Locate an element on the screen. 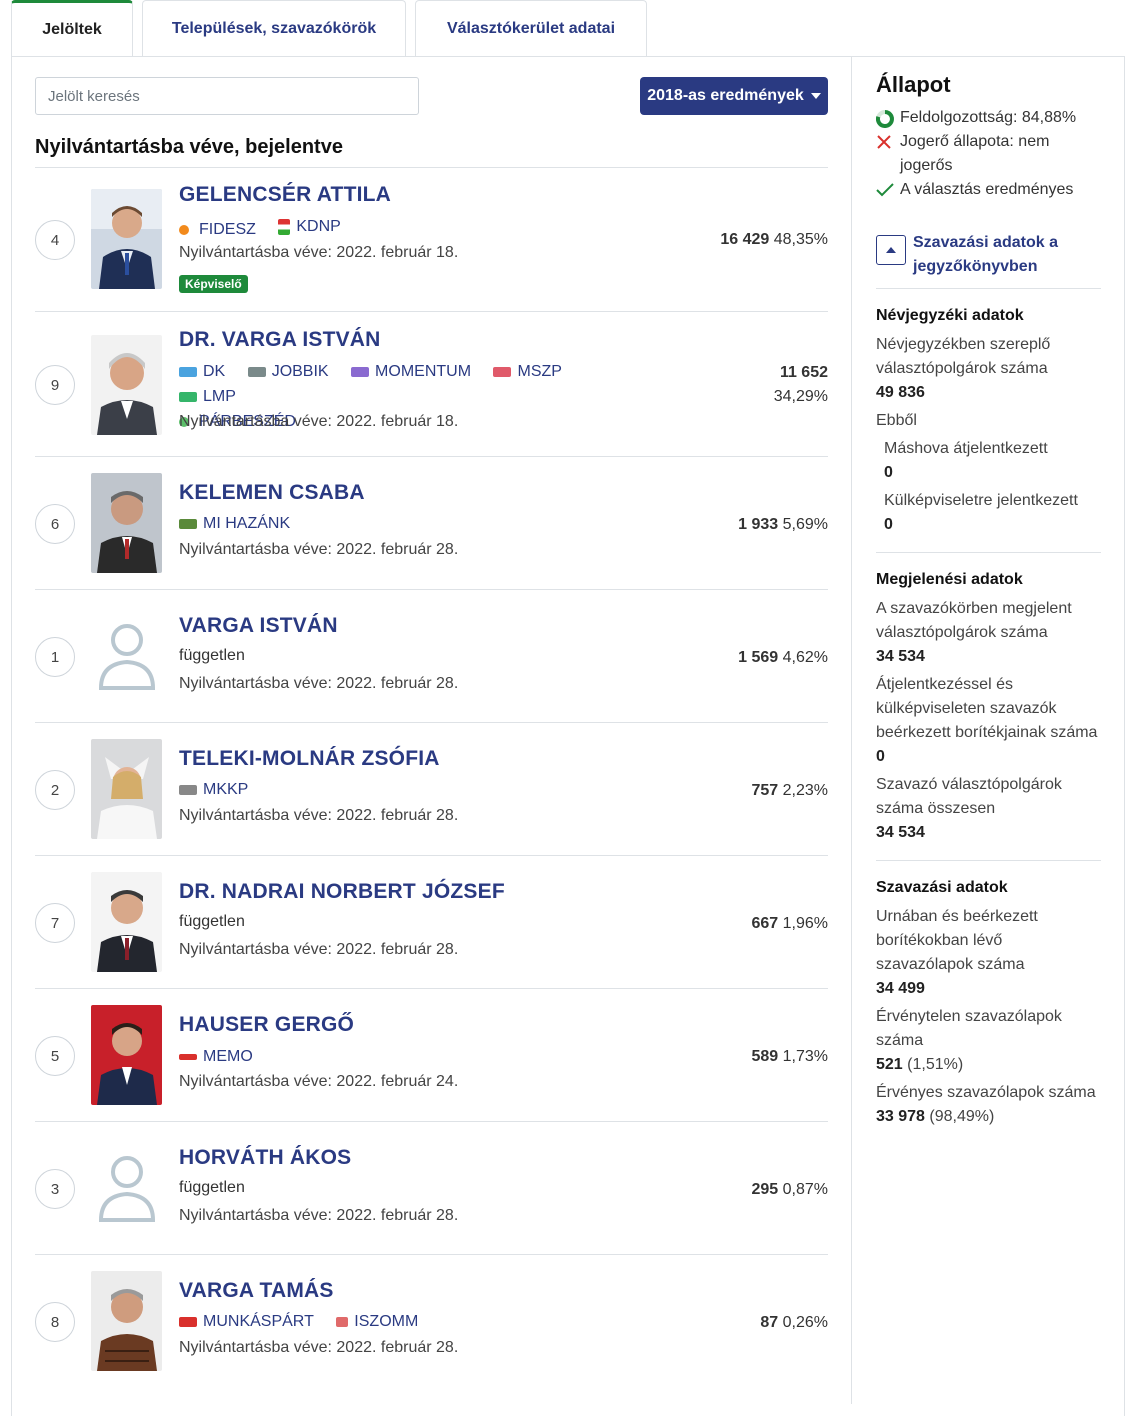  stat-value: 49 836 is located at coordinates (900, 392).